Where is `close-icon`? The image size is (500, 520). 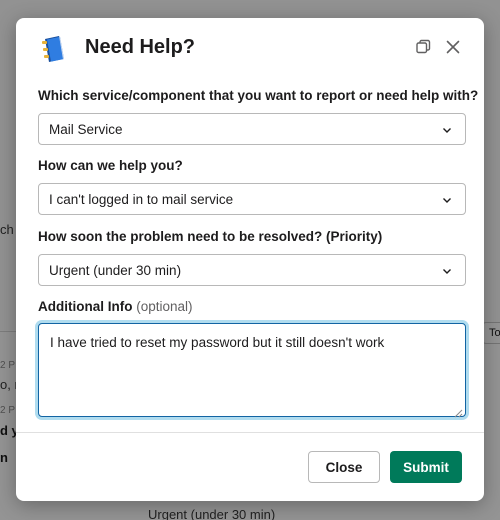
close-icon is located at coordinates (453, 47).